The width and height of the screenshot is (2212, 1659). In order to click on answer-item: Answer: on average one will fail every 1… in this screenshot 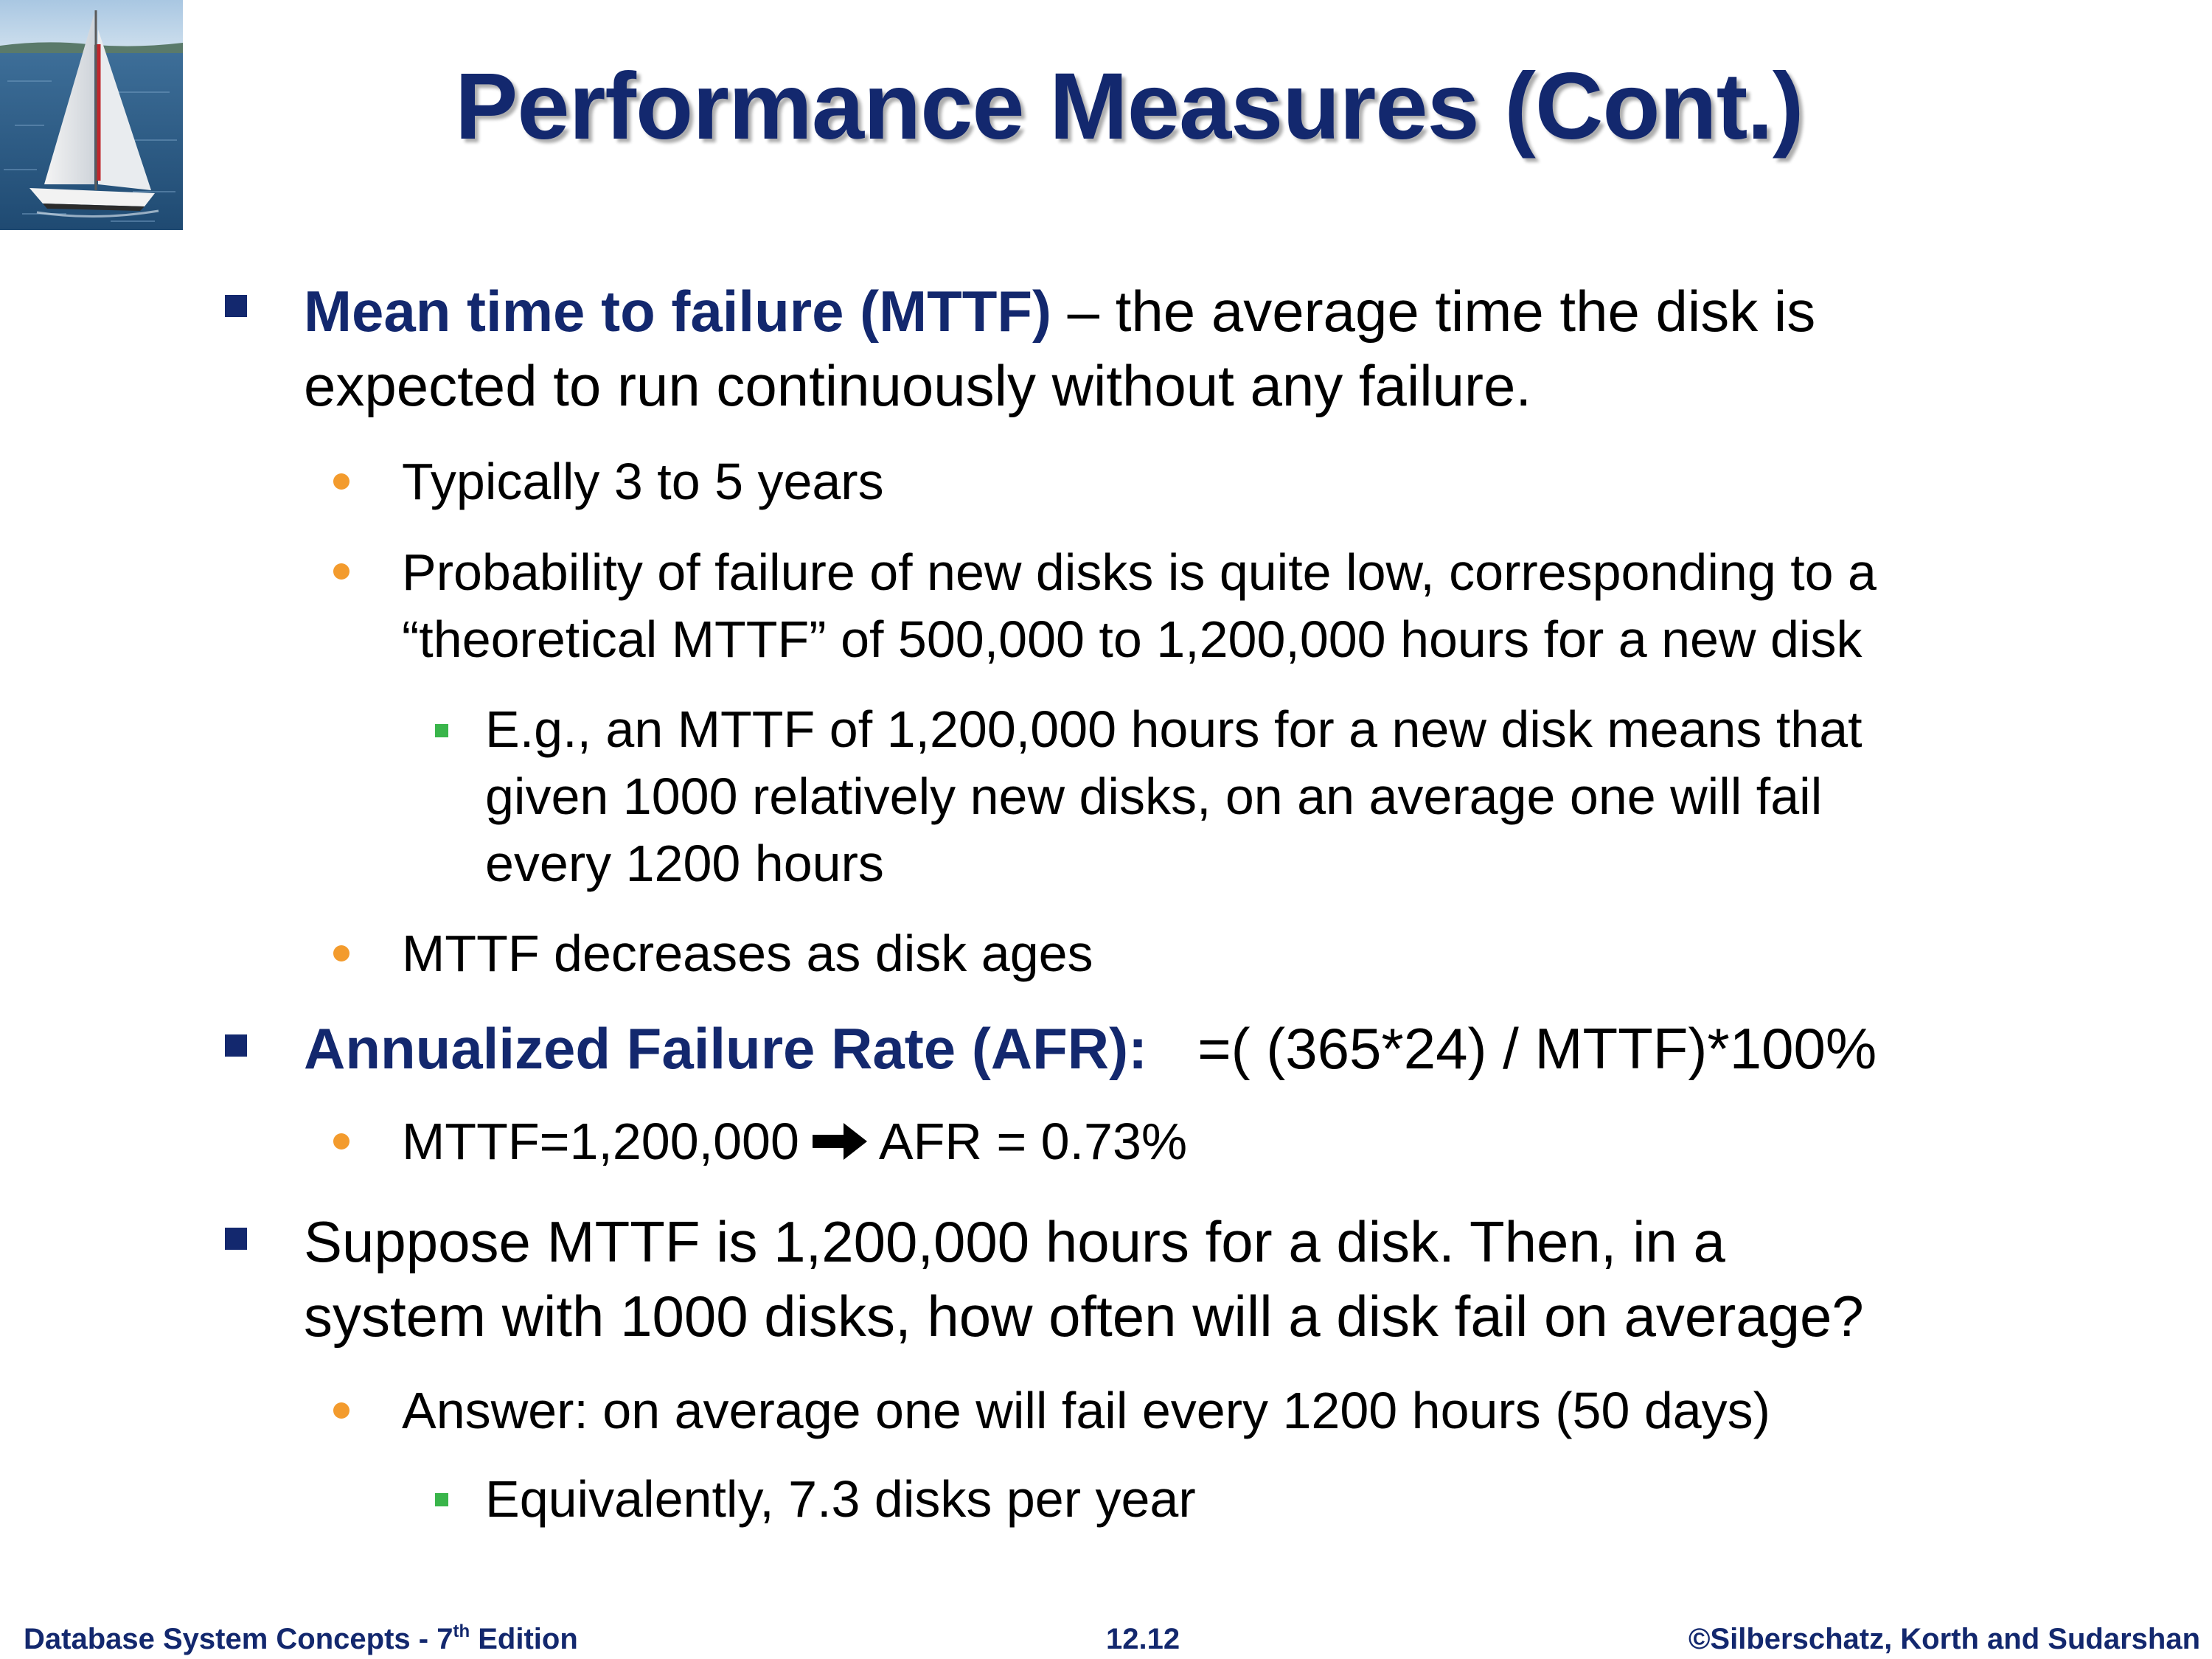, I will do `click(1086, 1410)`.